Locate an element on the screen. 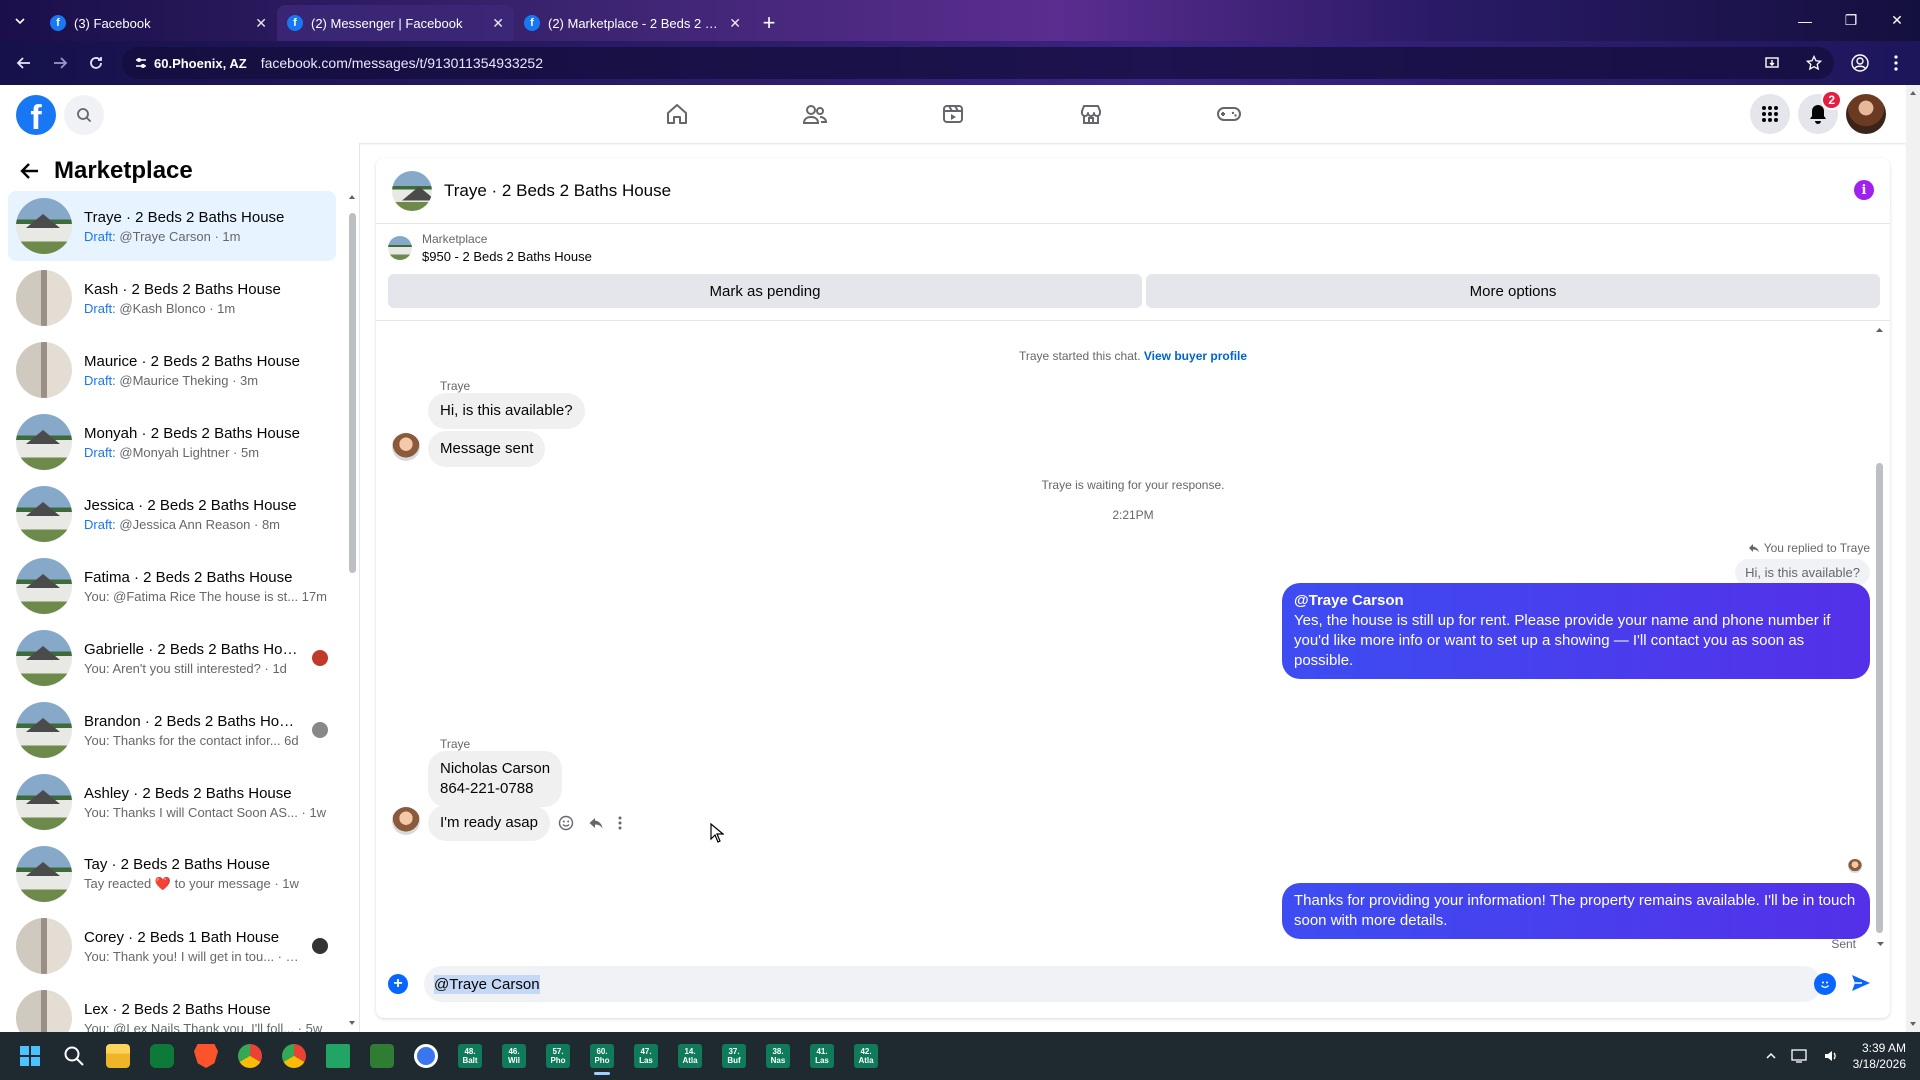 The image size is (1920, 1080). listing-info: Marketplace $950 - 2 Beds 2 Baths House is located at coordinates (490, 248).